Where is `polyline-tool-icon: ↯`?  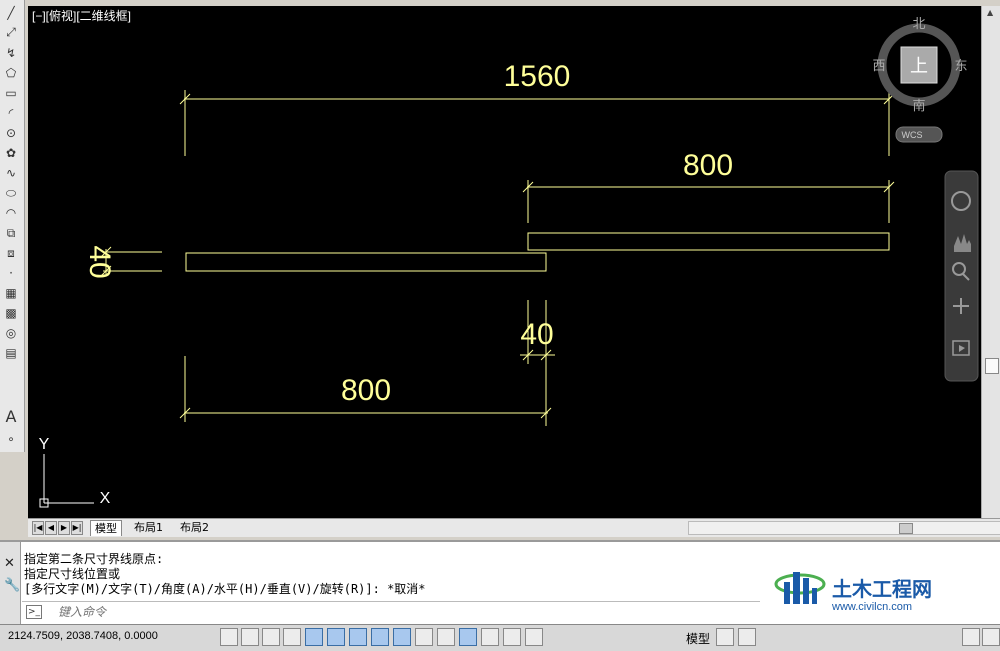 polyline-tool-icon: ↯ is located at coordinates (11, 53).